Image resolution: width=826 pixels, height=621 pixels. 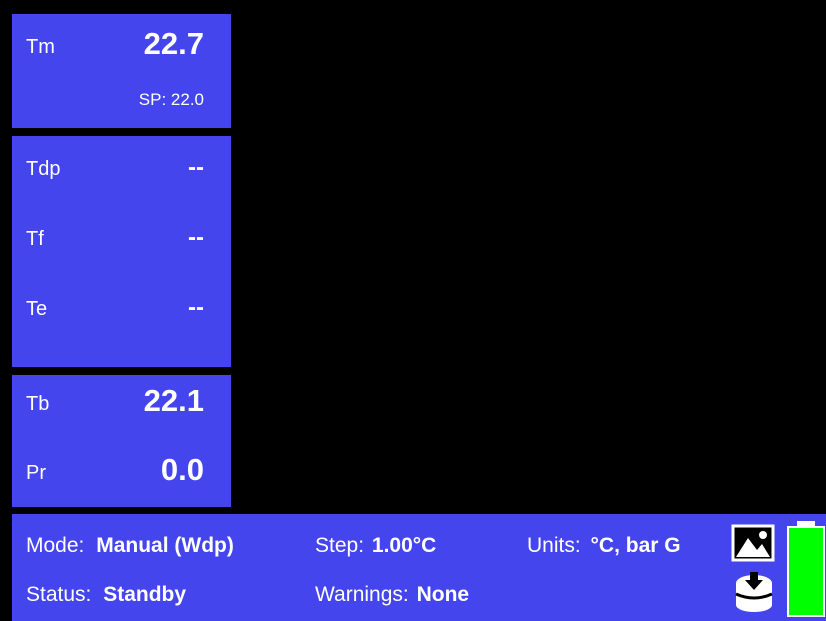 What do you see at coordinates (754, 592) in the screenshot?
I see `database-download-icon` at bounding box center [754, 592].